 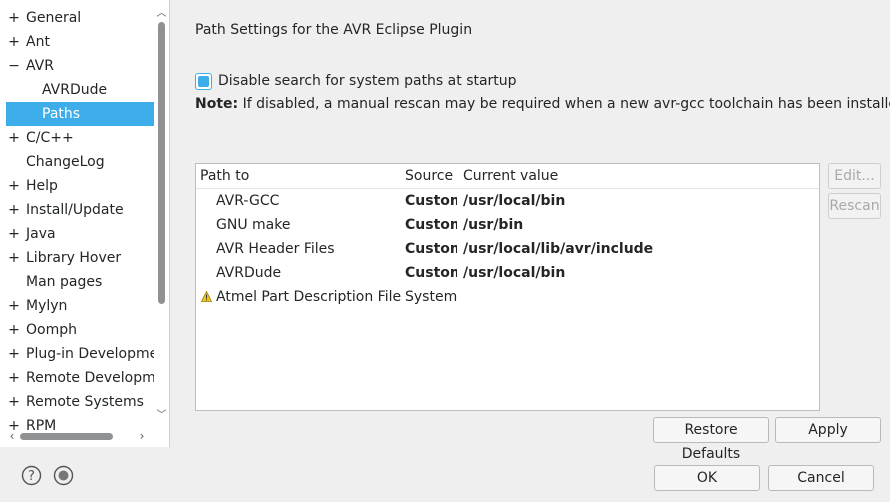 I want to click on tree-item-label: ChangeLog, so click(x=65, y=162).